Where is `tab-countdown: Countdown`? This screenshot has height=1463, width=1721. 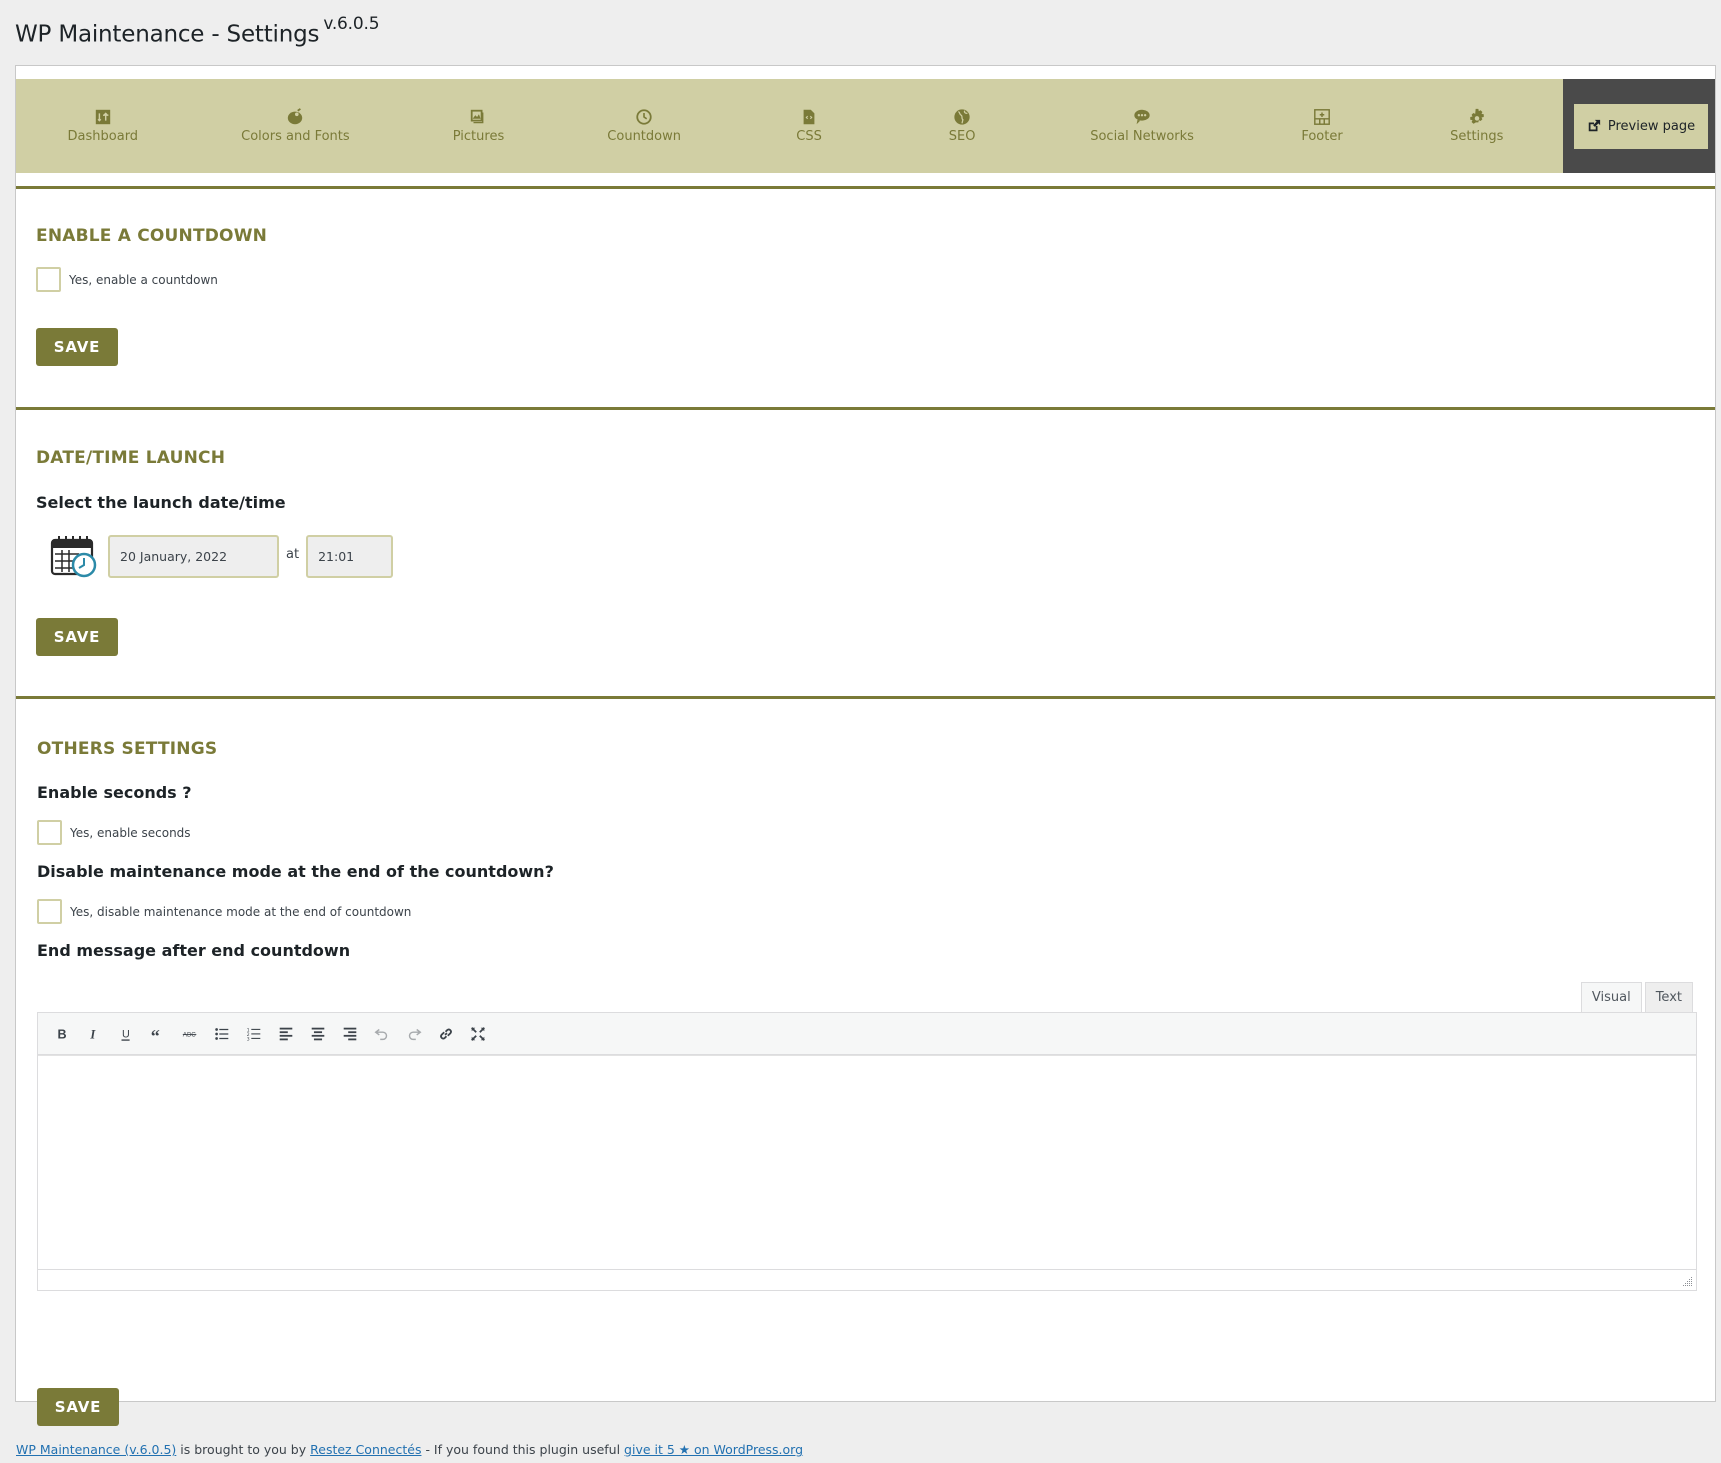 tab-countdown: Countdown is located at coordinates (644, 126).